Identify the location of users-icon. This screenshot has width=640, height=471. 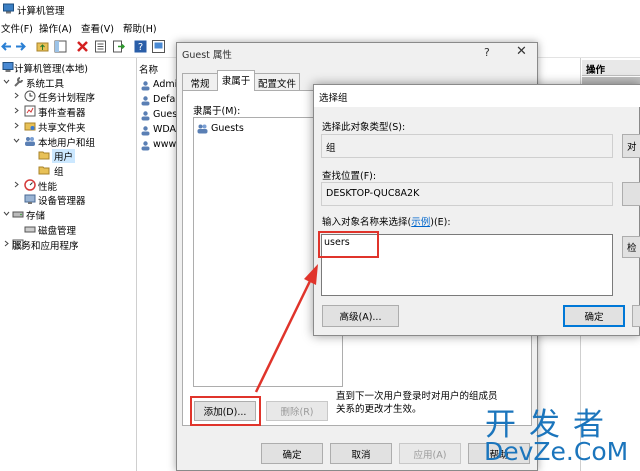
(30, 141).